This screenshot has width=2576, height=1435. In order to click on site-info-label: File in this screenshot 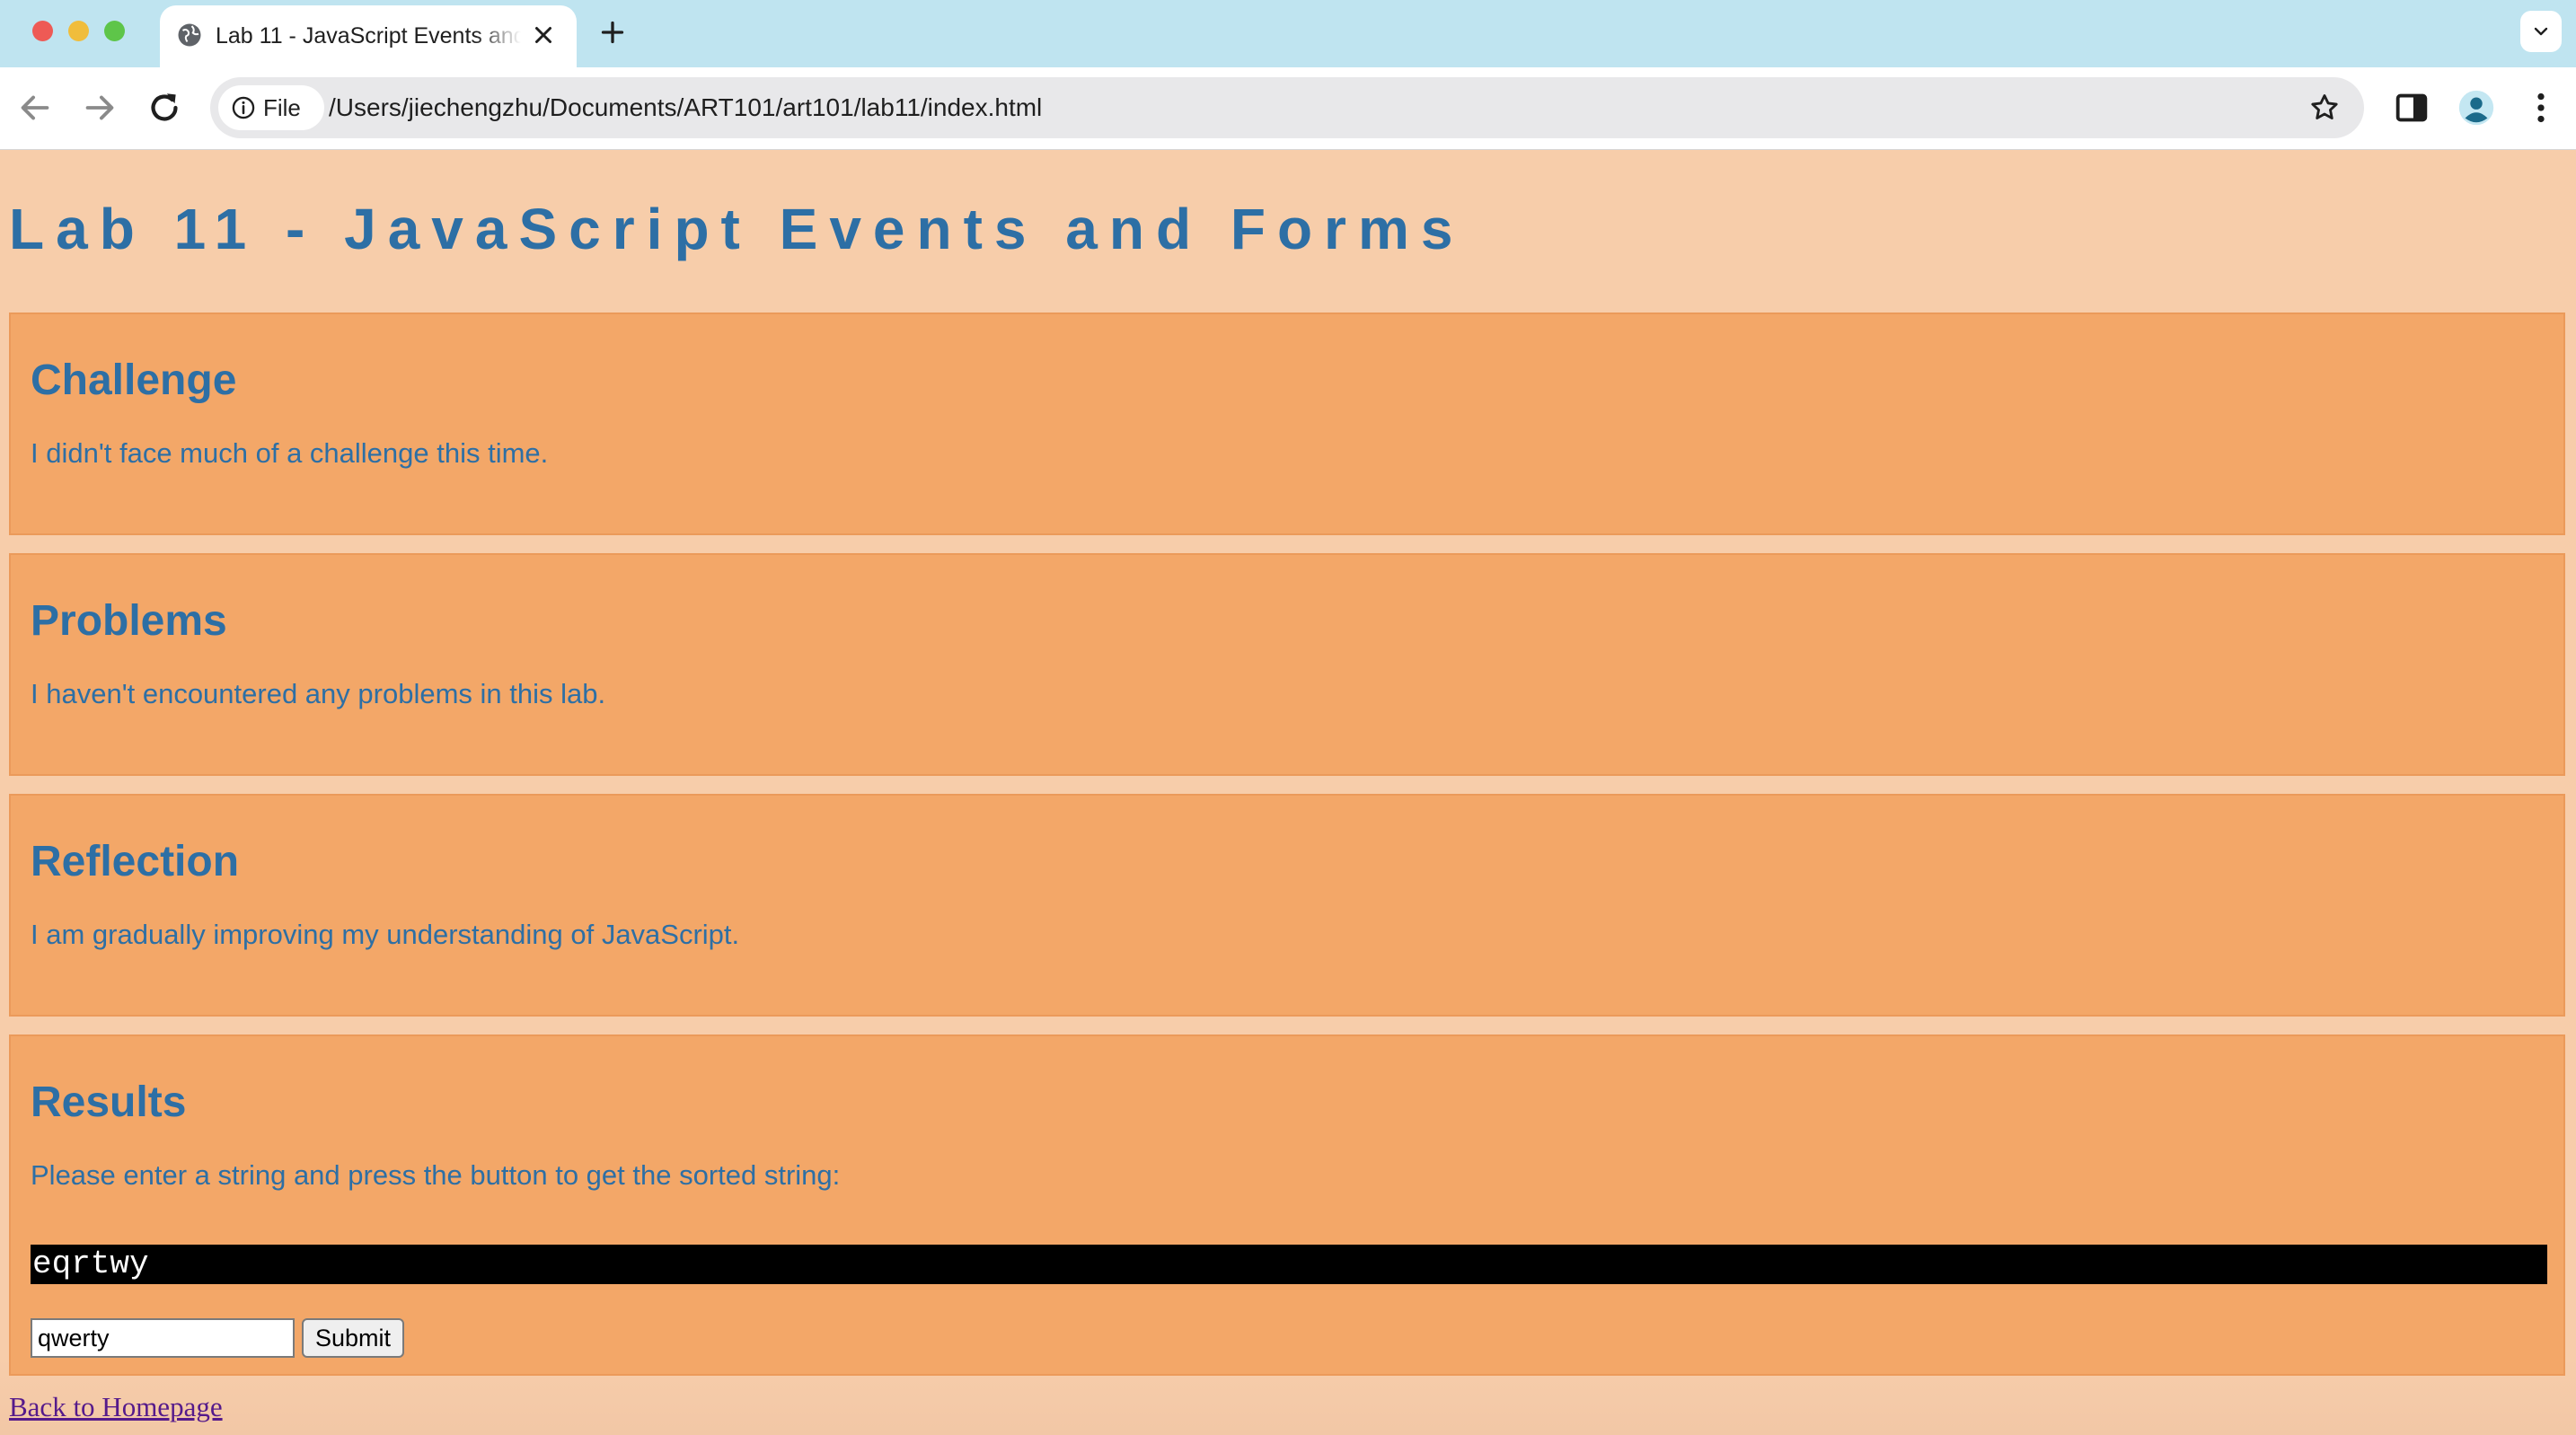, I will do `click(282, 107)`.